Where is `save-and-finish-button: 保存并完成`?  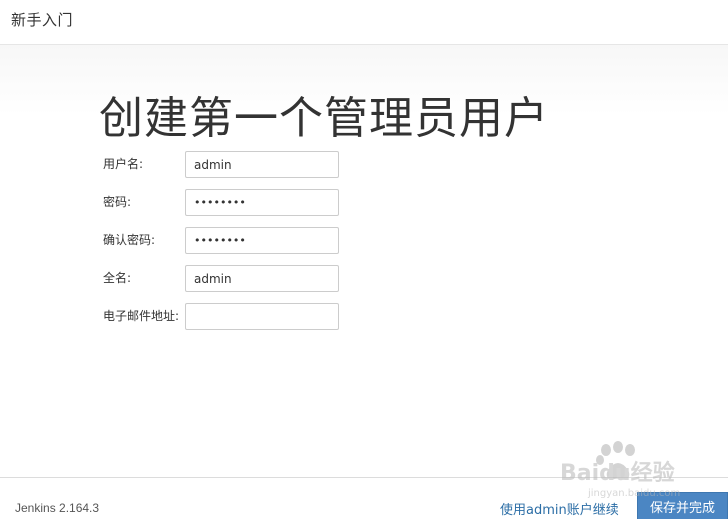 save-and-finish-button: 保存并完成 is located at coordinates (682, 505).